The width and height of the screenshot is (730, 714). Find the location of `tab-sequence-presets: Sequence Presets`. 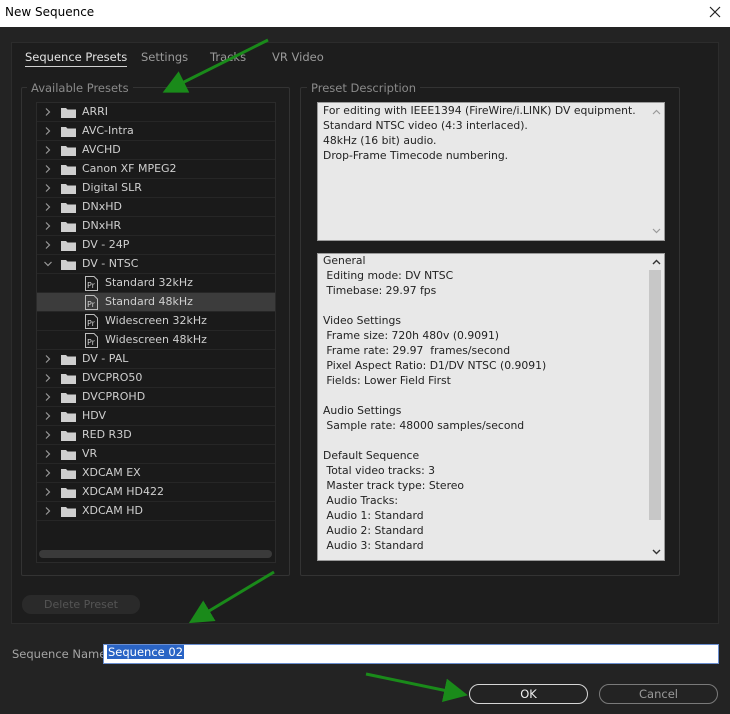

tab-sequence-presets: Sequence Presets is located at coordinates (76, 58).